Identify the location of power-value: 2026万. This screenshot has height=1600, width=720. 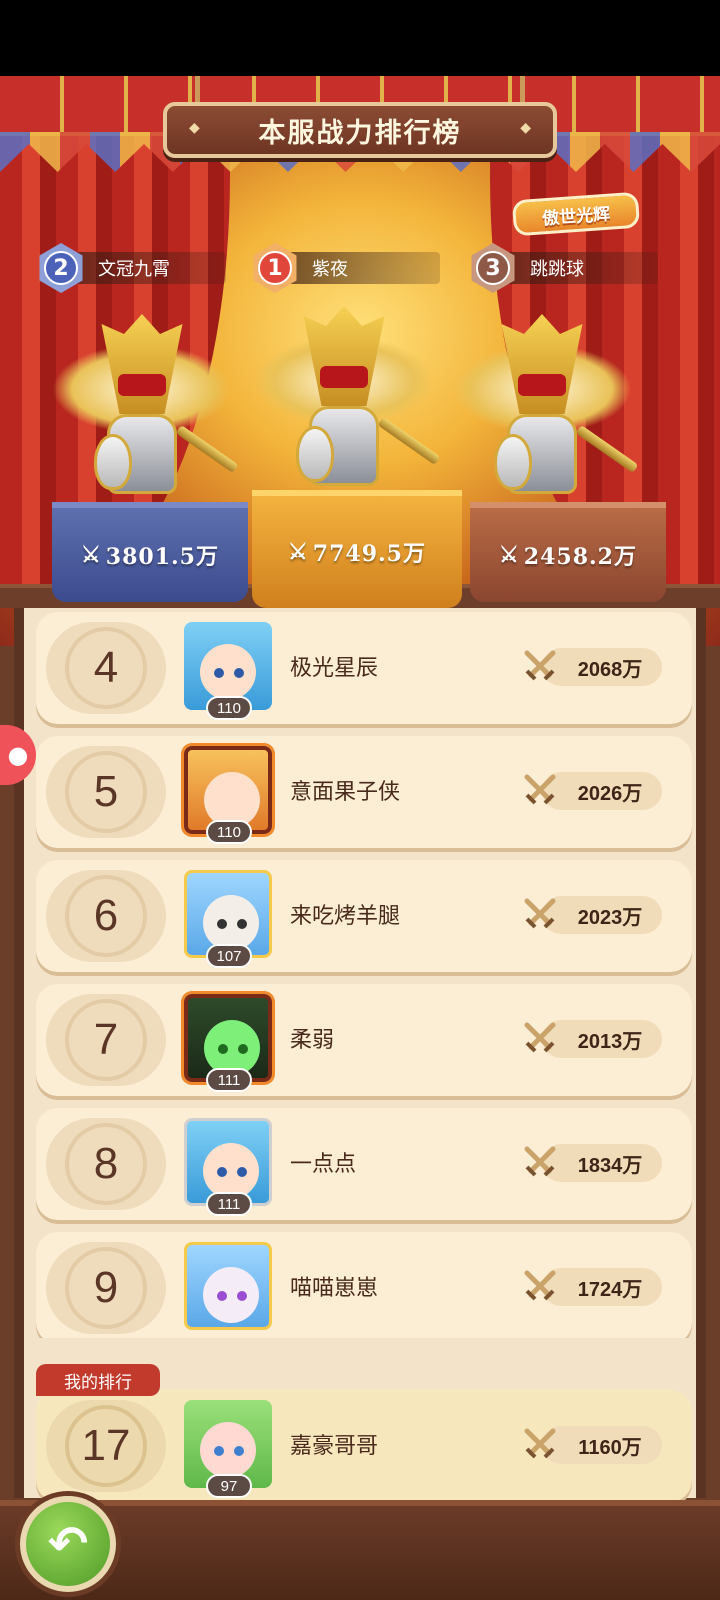
(602, 791).